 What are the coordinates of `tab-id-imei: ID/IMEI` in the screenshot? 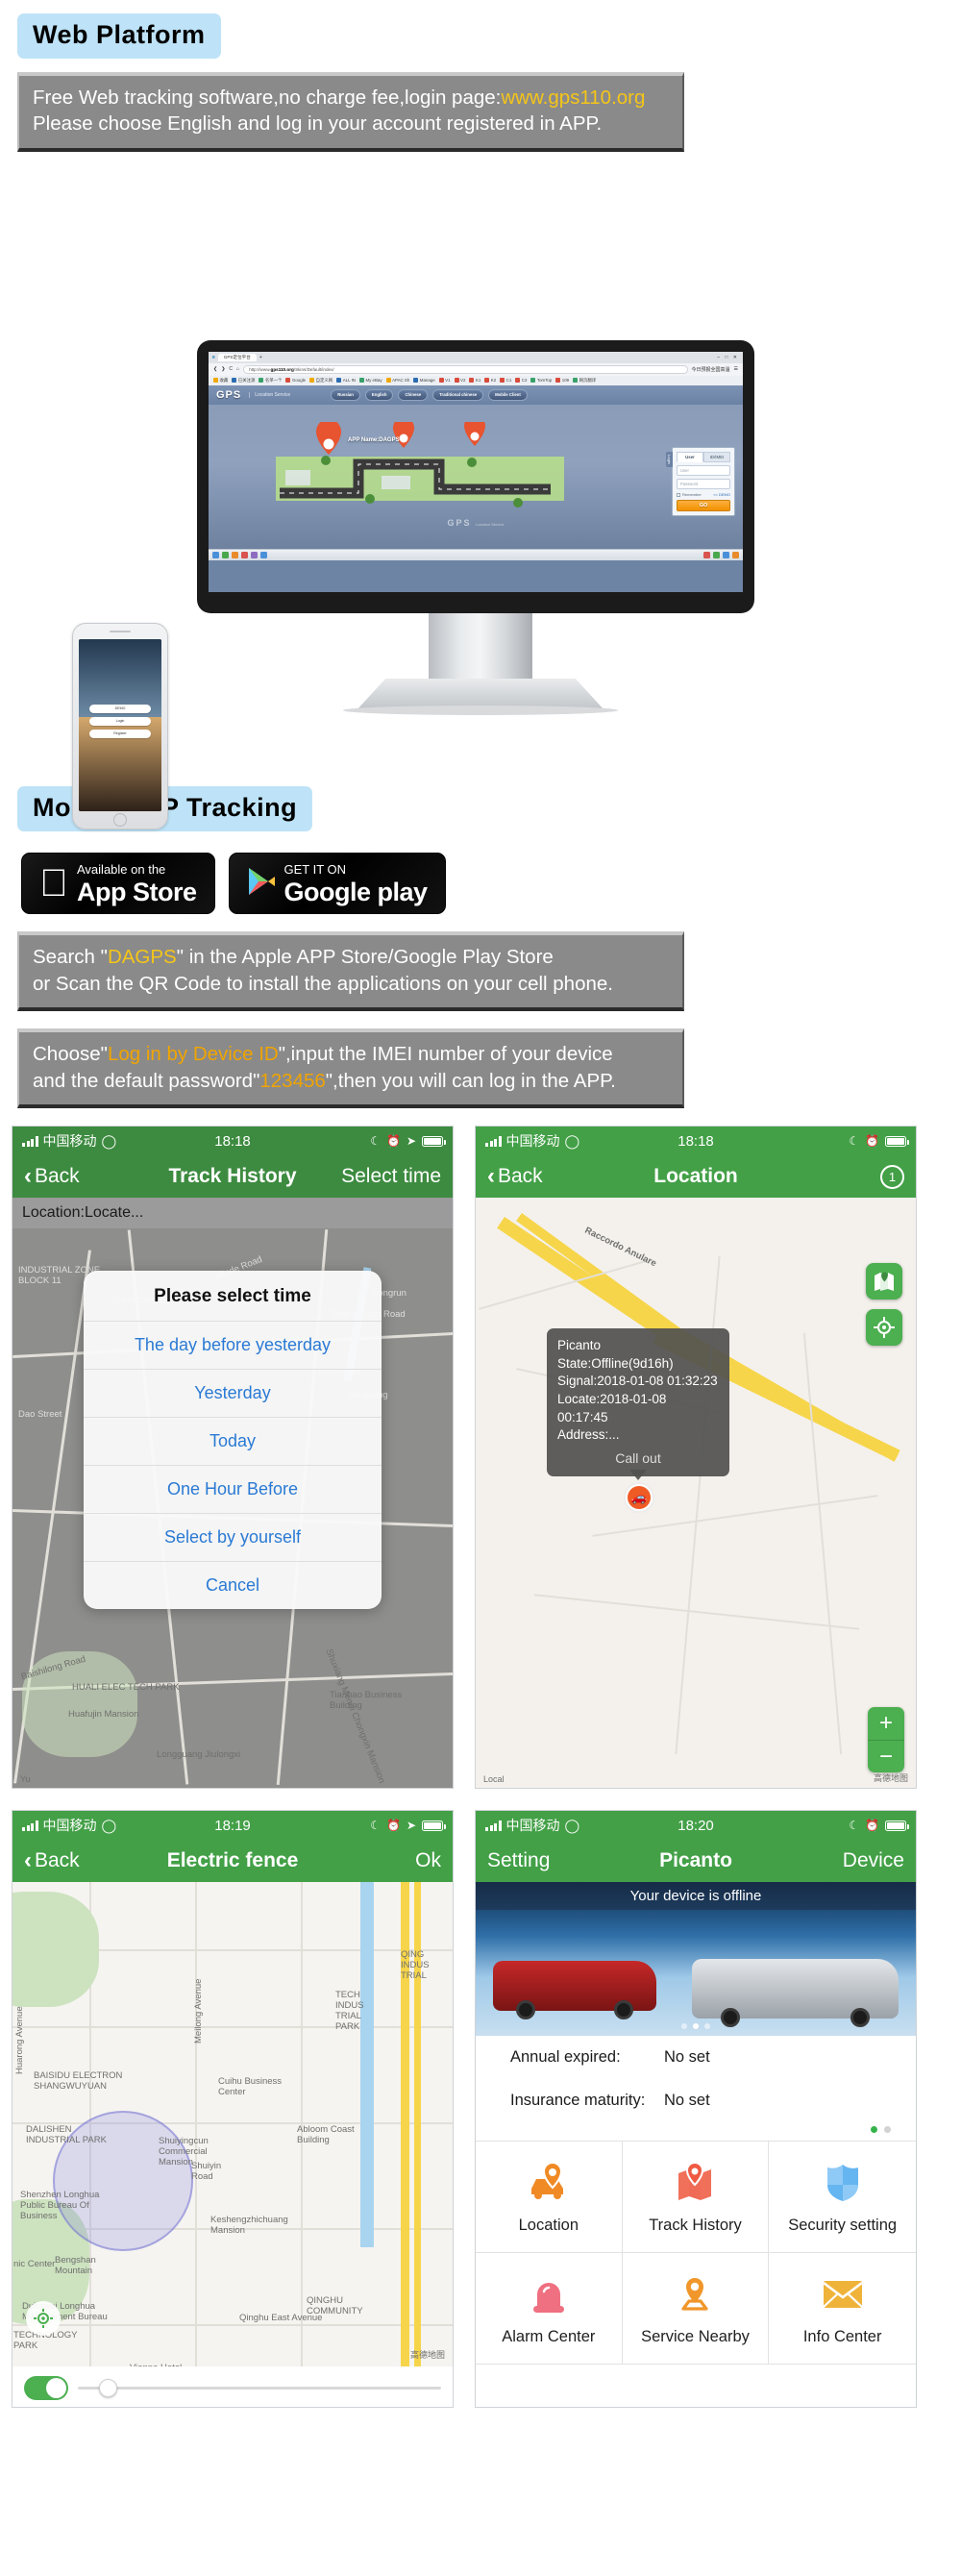 It's located at (716, 456).